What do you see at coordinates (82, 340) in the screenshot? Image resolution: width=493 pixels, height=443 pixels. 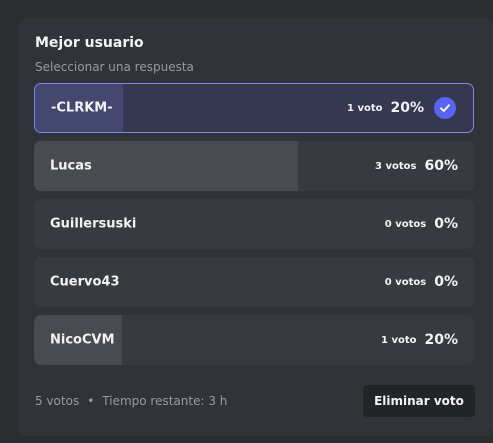 I see `option-label: NicoCVM` at bounding box center [82, 340].